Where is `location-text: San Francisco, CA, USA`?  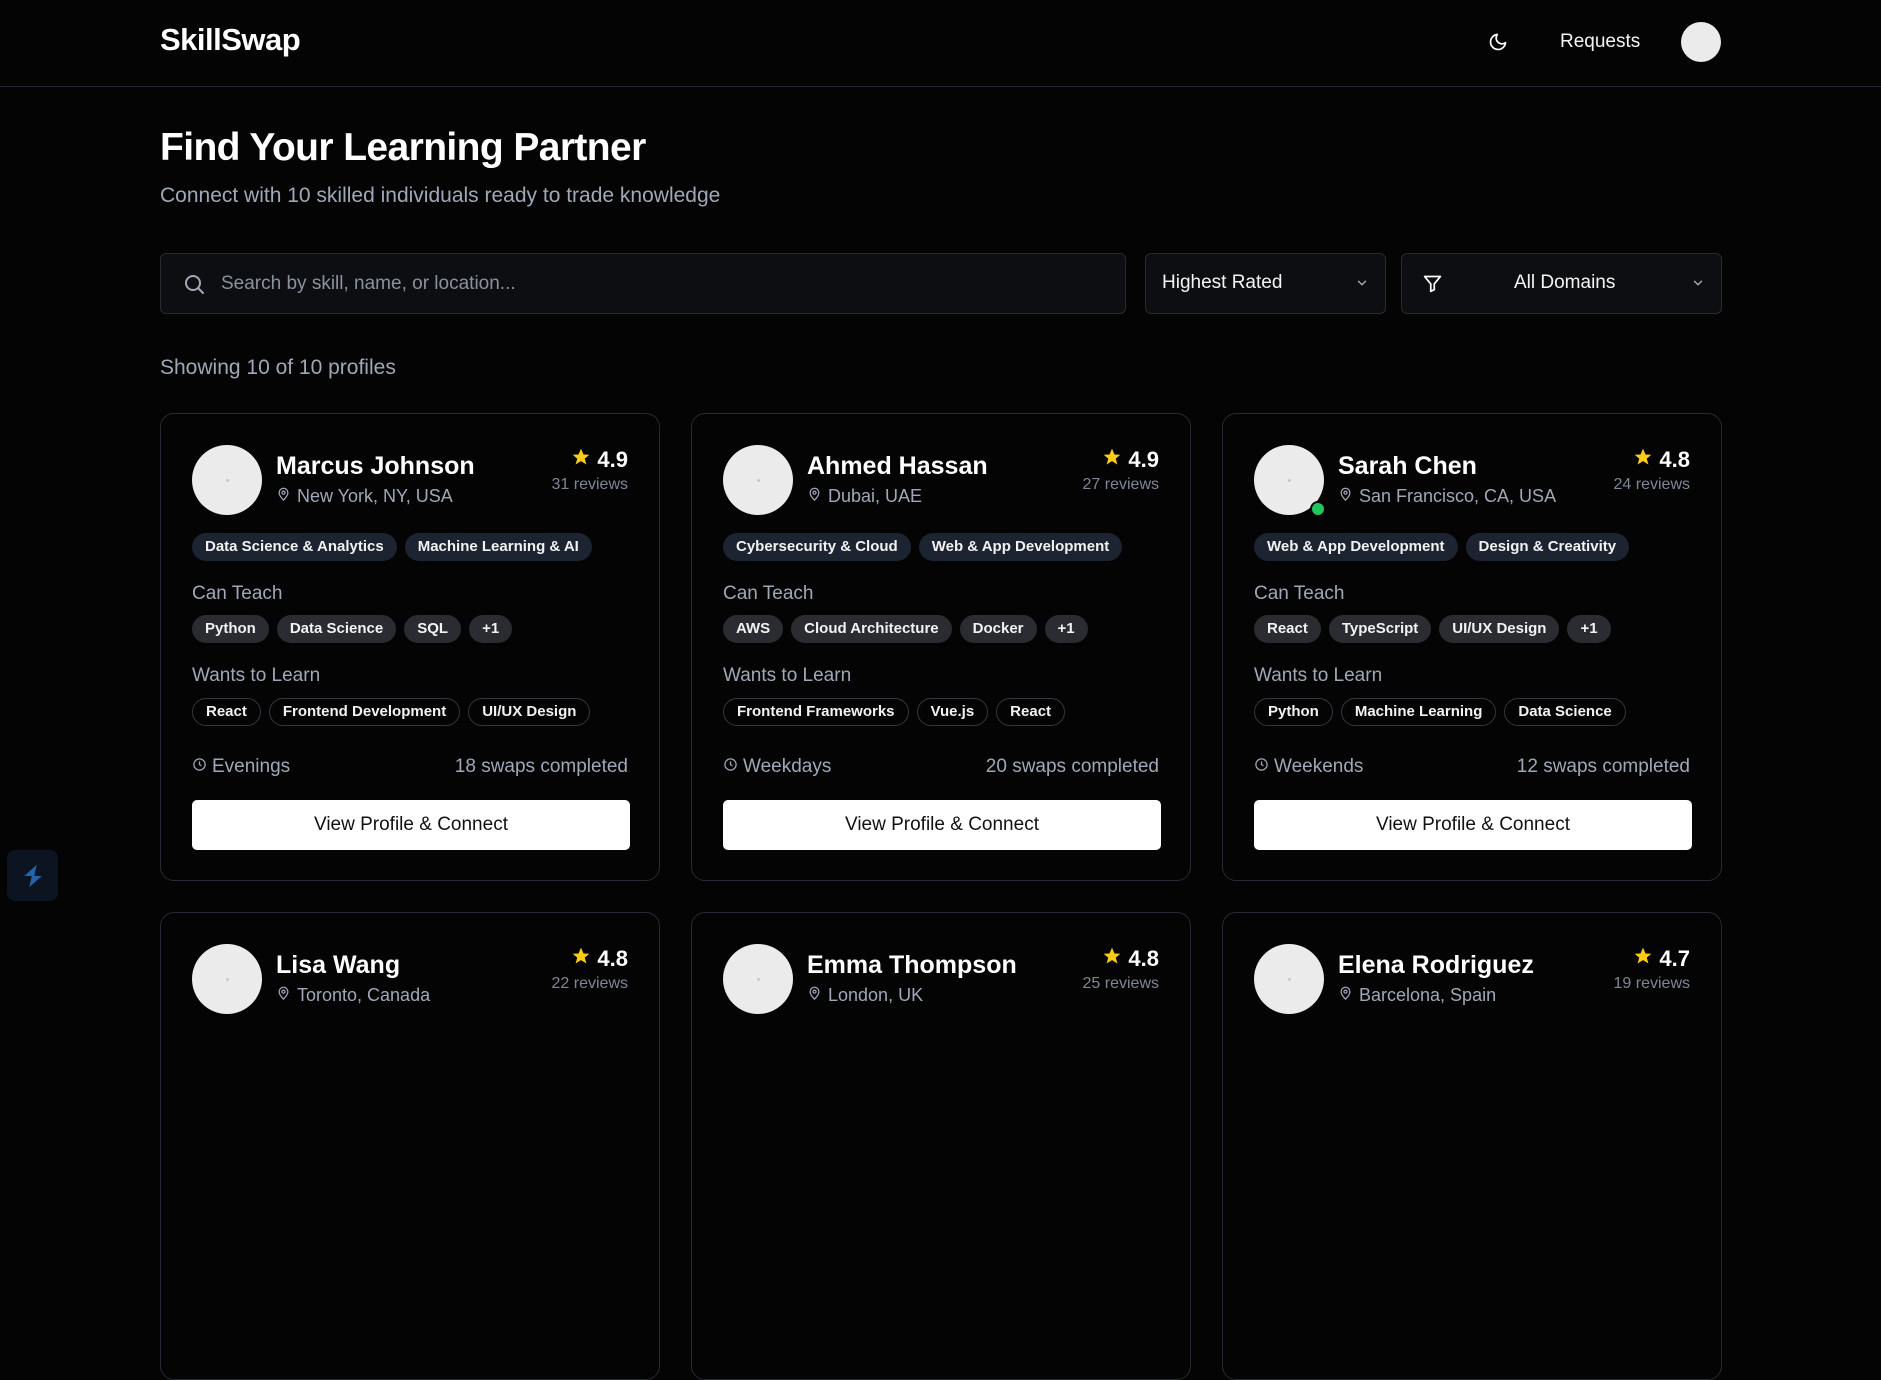
location-text: San Francisco, CA, USA is located at coordinates (1458, 496).